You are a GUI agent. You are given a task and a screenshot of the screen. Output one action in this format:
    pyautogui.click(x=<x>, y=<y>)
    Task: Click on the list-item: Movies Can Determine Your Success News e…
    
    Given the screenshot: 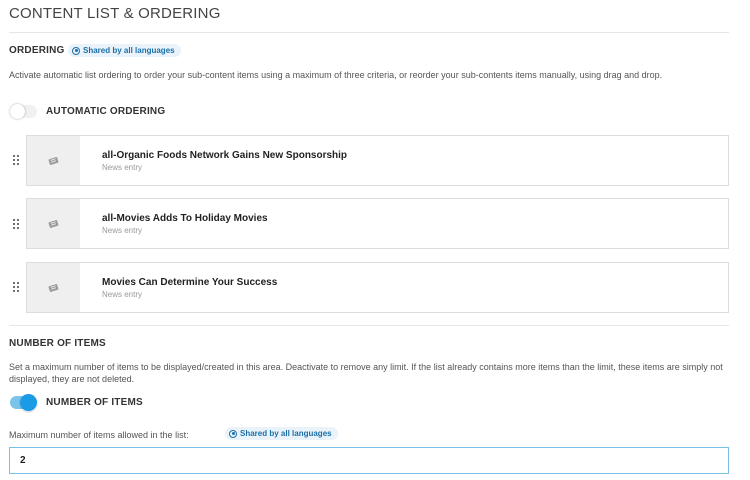 What is the action you would take?
    pyautogui.click(x=377, y=287)
    